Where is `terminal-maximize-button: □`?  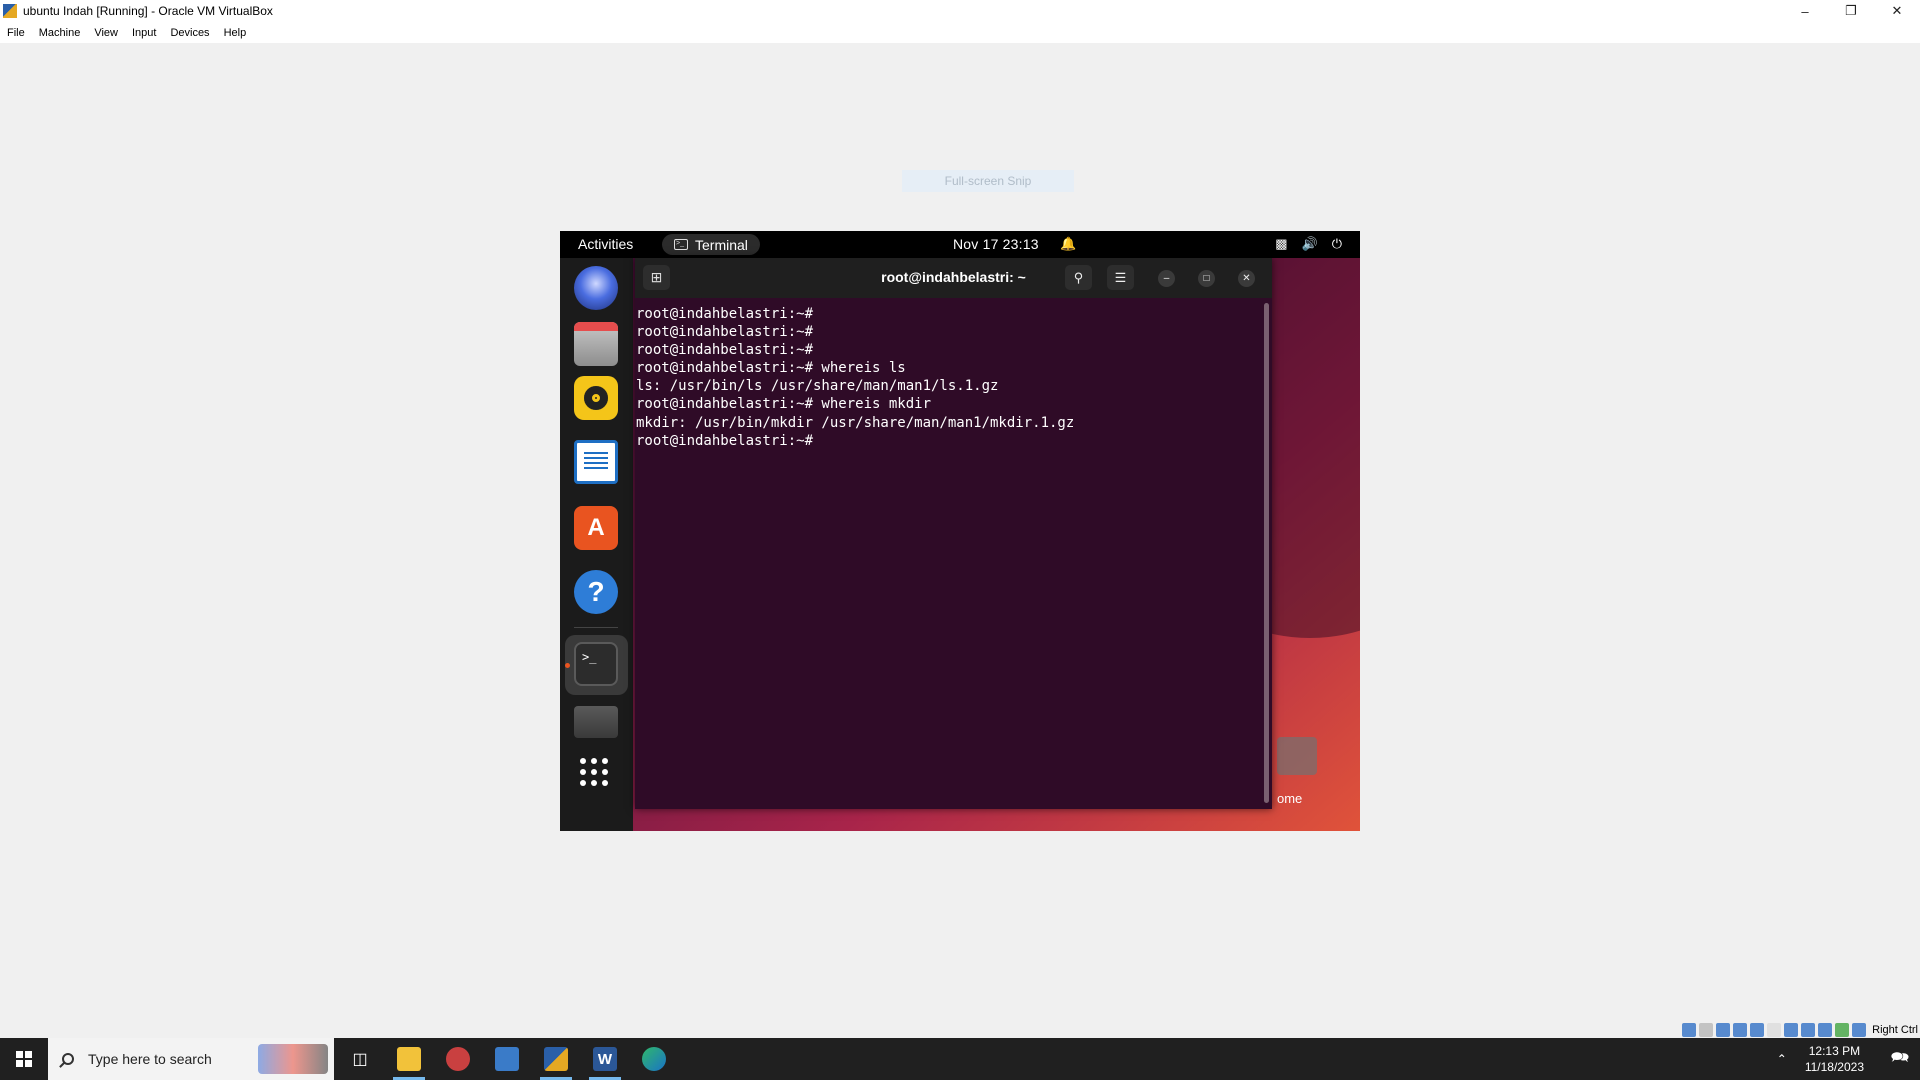 terminal-maximize-button: □ is located at coordinates (1206, 278).